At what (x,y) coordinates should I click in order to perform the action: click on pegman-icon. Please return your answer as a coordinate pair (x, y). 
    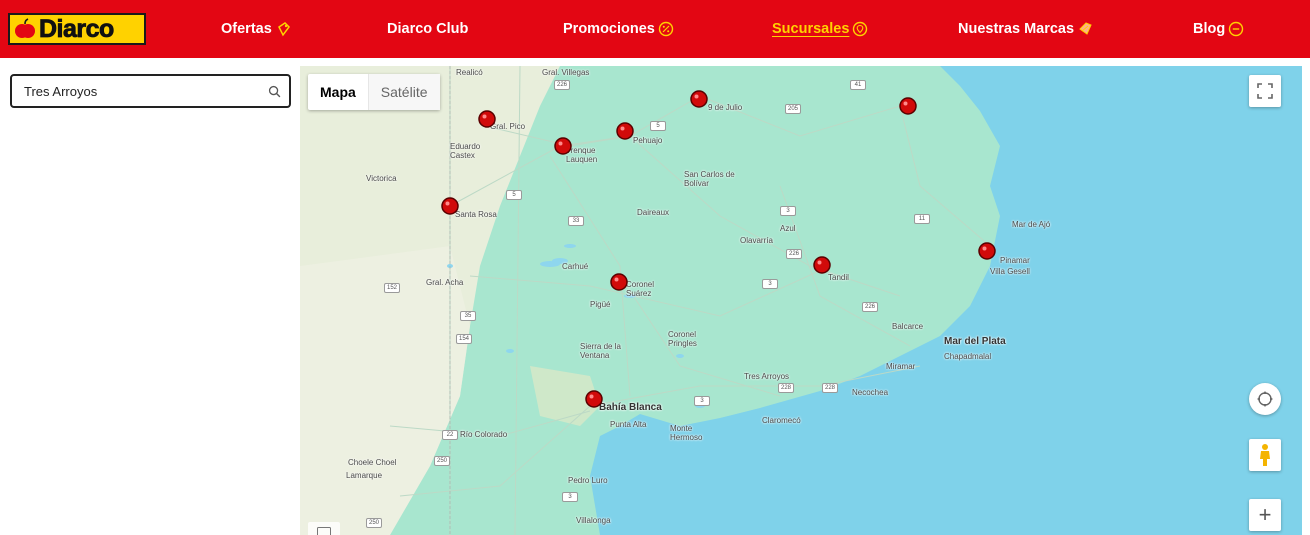
    Looking at the image, I should click on (1265, 455).